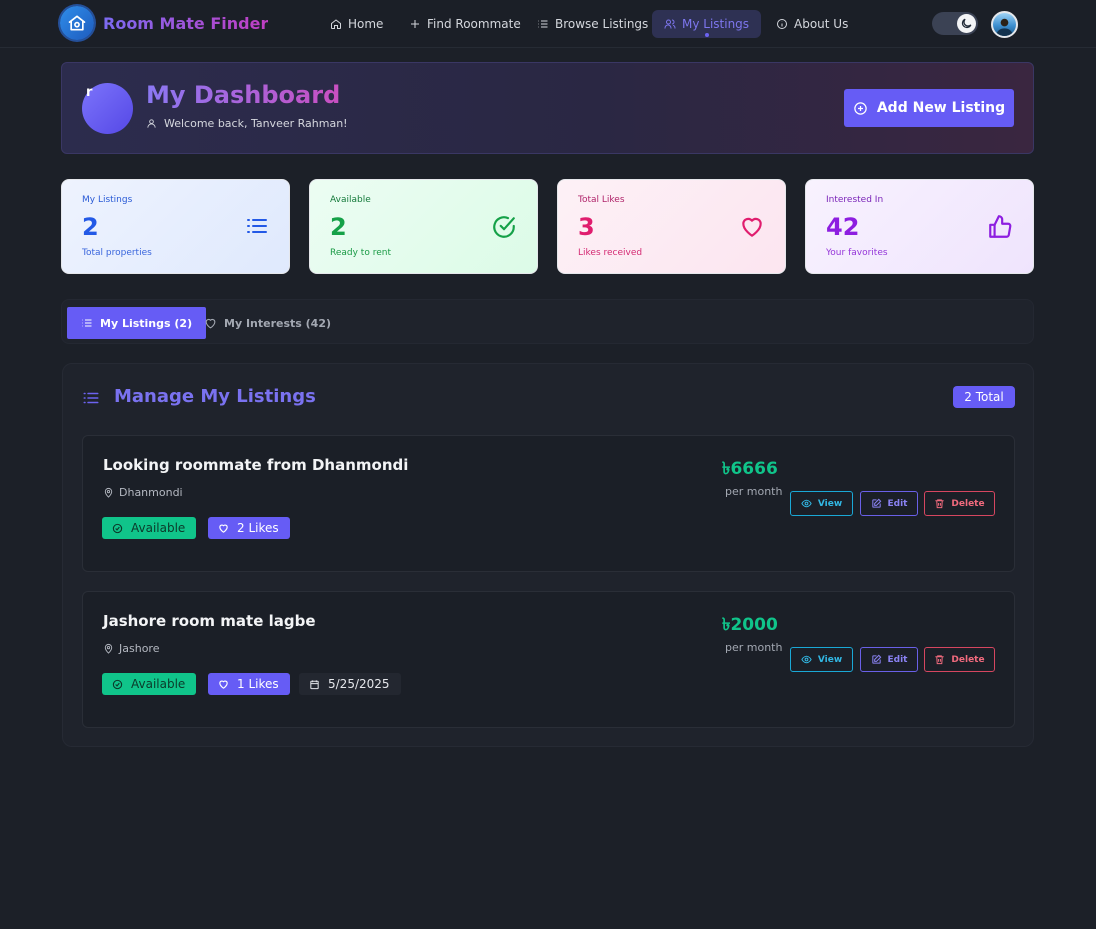  What do you see at coordinates (602, 24) in the screenshot?
I see `nav-link-label: Browse Listings` at bounding box center [602, 24].